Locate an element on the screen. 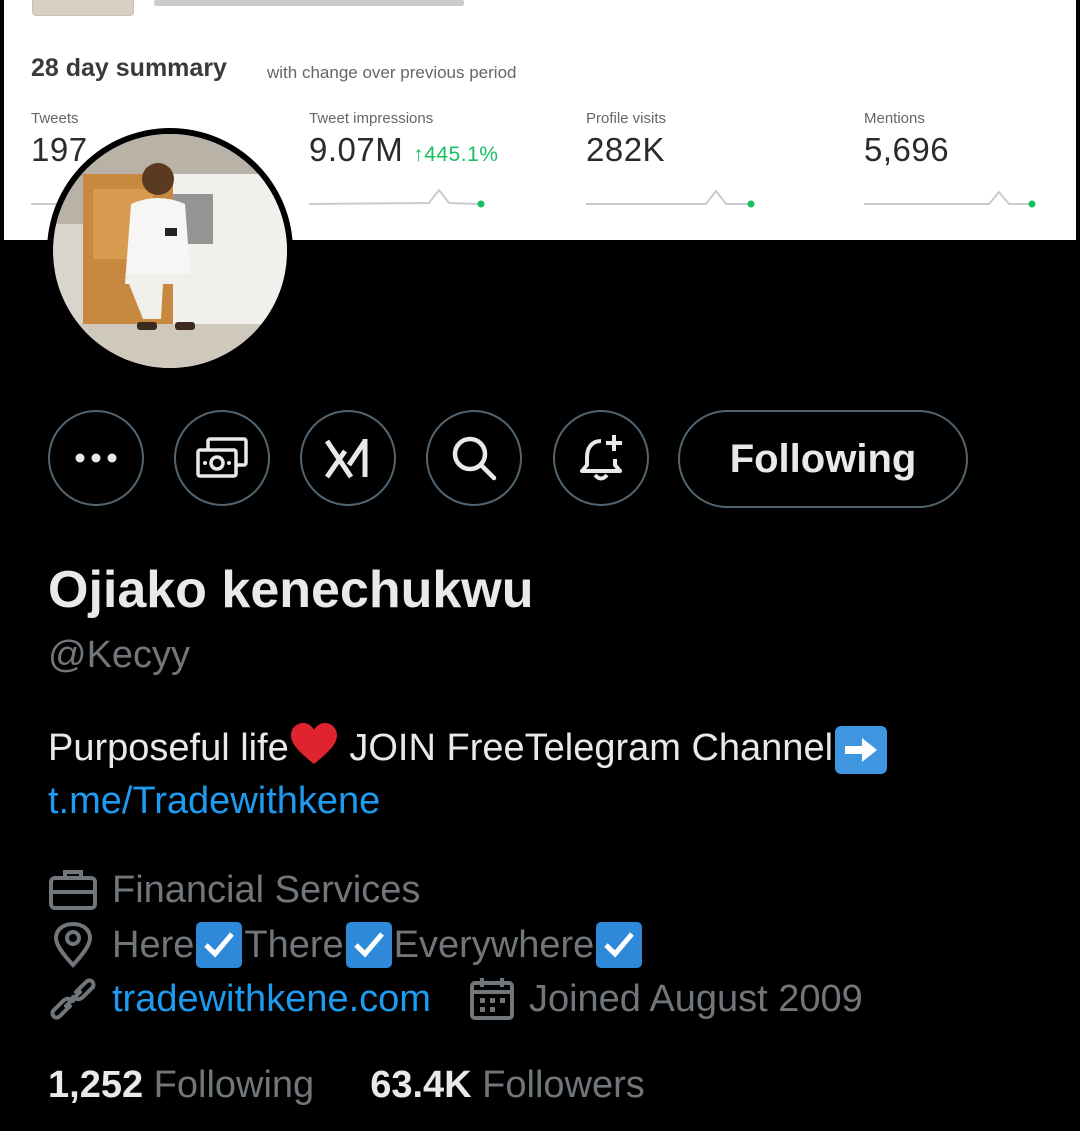  tip-button is located at coordinates (222, 458).